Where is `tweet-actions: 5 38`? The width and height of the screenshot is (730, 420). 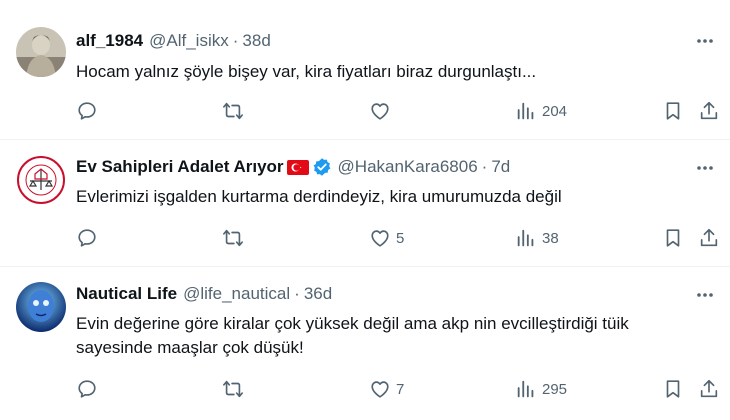 tweet-actions: 5 38 is located at coordinates (398, 238).